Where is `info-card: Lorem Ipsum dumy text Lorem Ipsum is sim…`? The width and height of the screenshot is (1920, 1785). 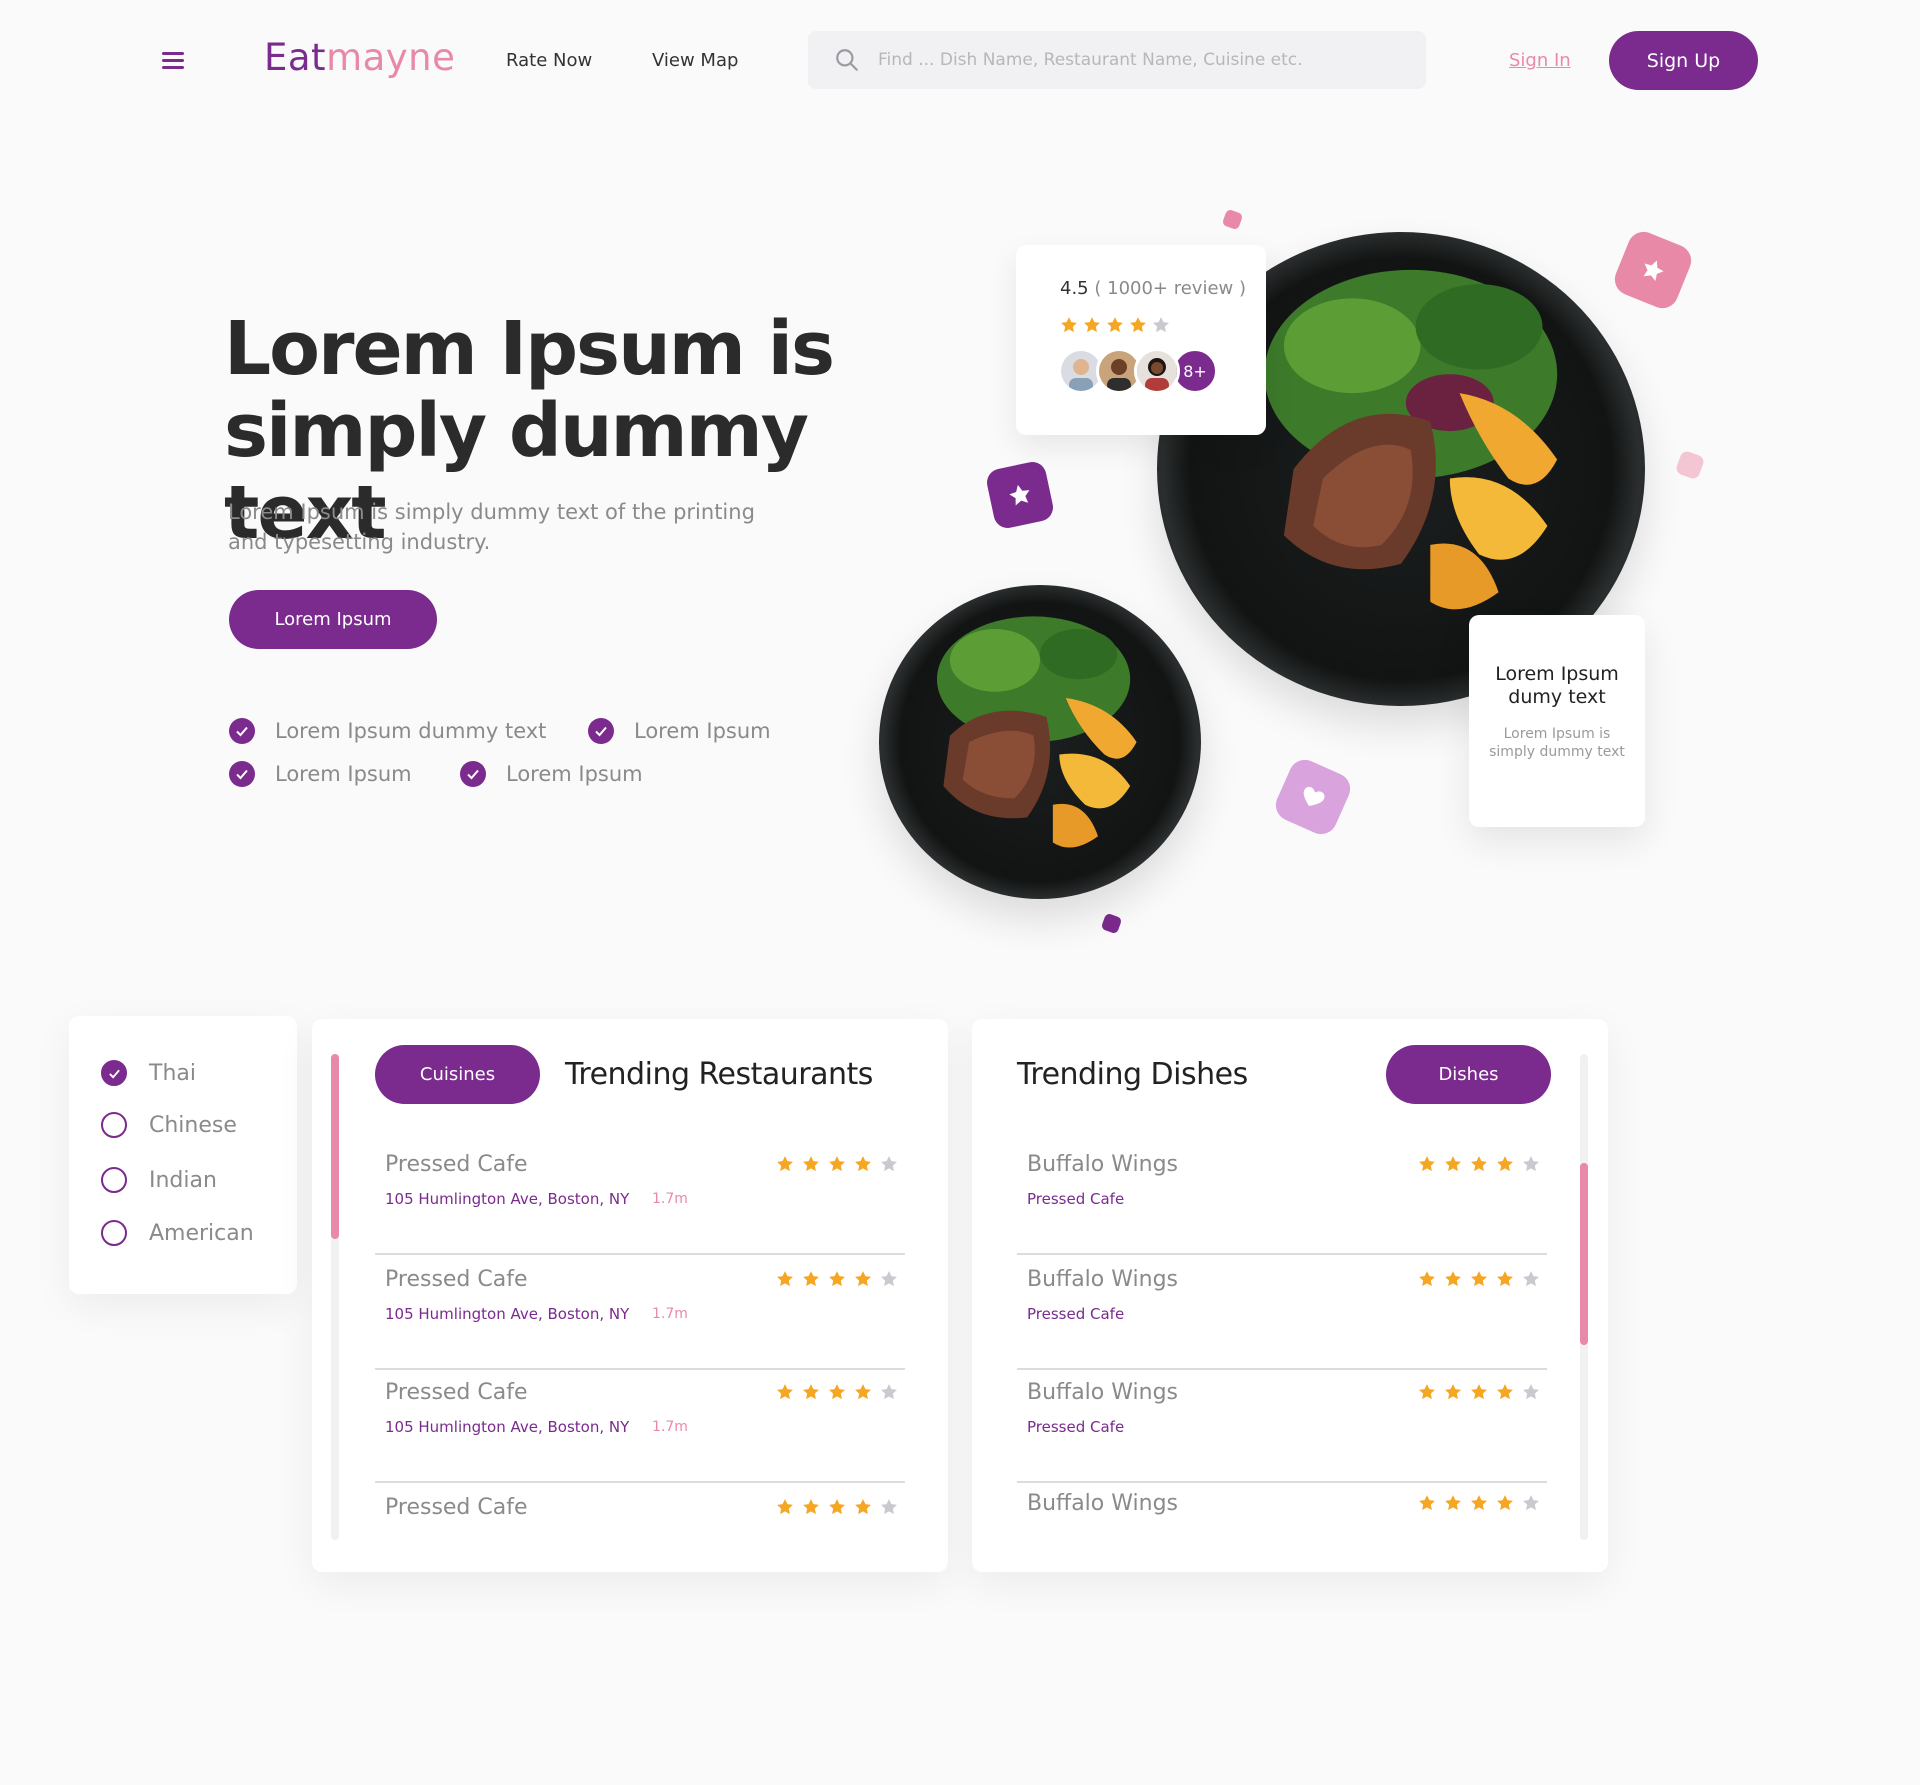 info-card: Lorem Ipsum dumy text Lorem Ipsum is sim… is located at coordinates (1557, 721).